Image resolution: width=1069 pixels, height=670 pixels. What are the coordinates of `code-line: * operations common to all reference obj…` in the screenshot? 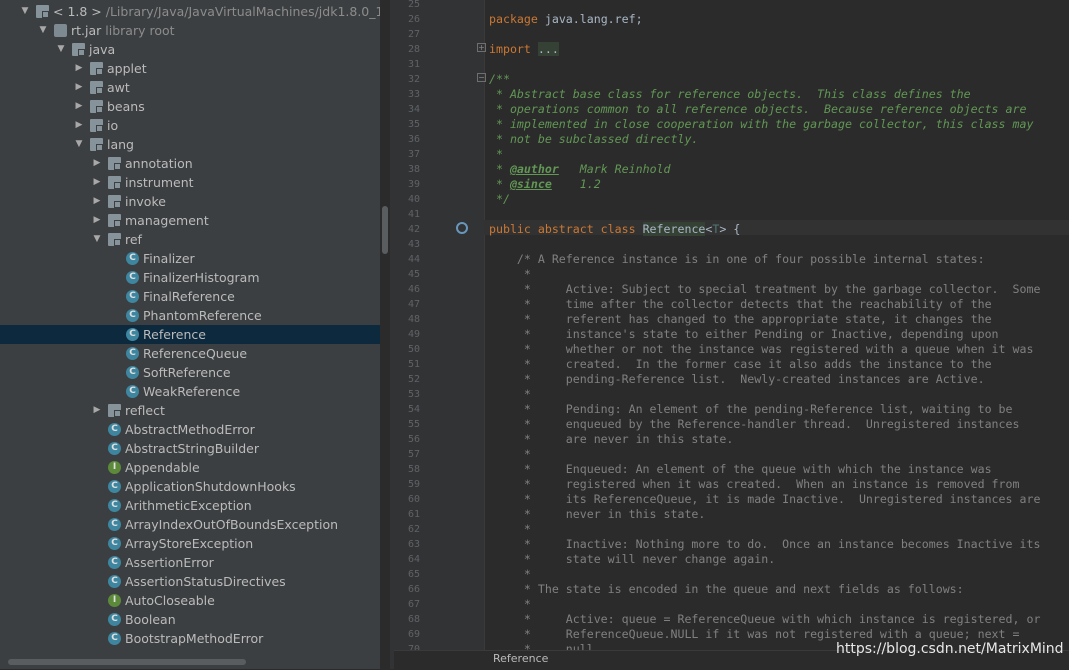 It's located at (758, 109).